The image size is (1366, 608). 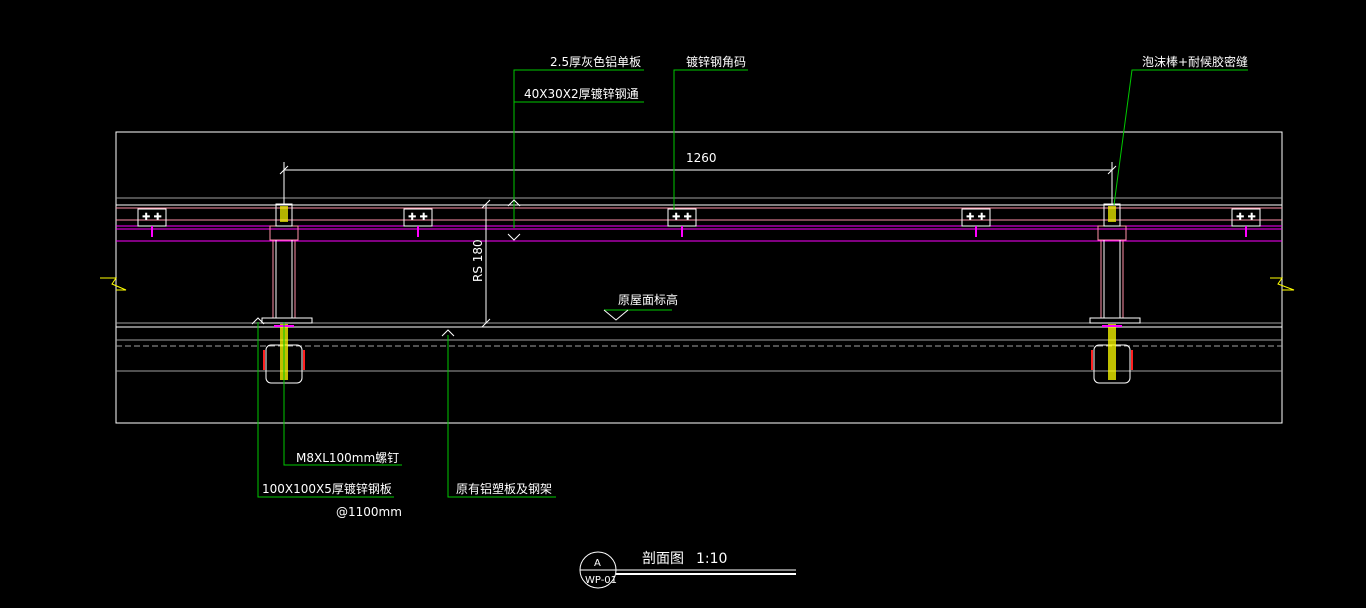 I want to click on corner-code-label: 镀锌钢角码, so click(x=716, y=62).